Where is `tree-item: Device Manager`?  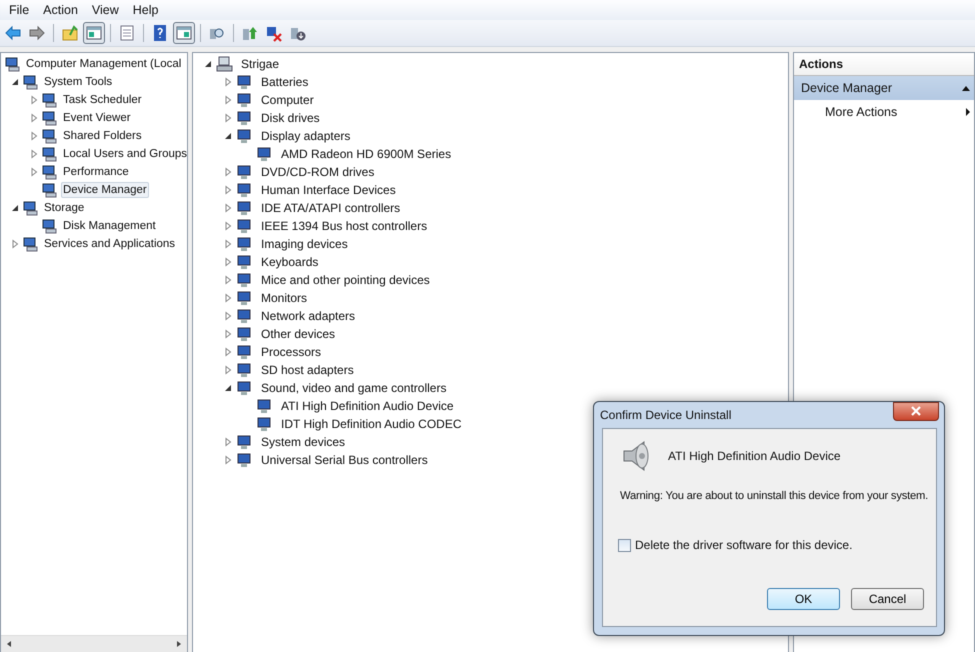 tree-item: Device Manager is located at coordinates (105, 190).